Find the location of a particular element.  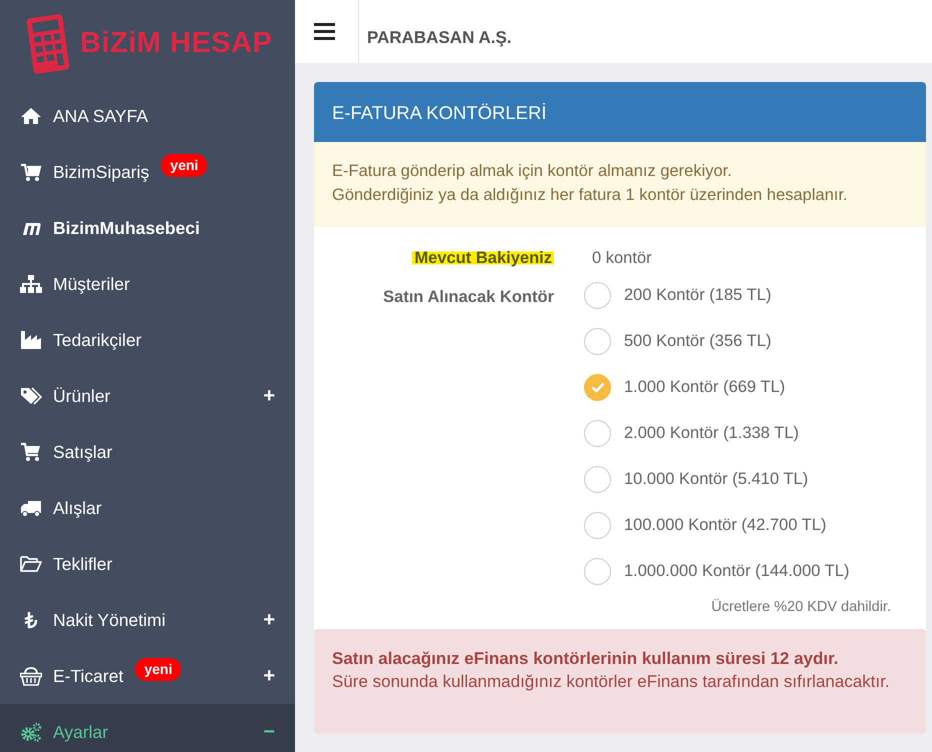

radio-option: 10.000 Kontör (5.410 TL) is located at coordinates (717, 479).